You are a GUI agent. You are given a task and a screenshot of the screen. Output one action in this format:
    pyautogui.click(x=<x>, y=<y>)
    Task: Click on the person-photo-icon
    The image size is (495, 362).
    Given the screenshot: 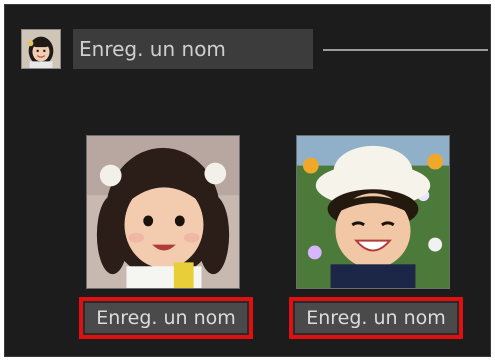 What is the action you would take?
    pyautogui.click(x=41, y=49)
    